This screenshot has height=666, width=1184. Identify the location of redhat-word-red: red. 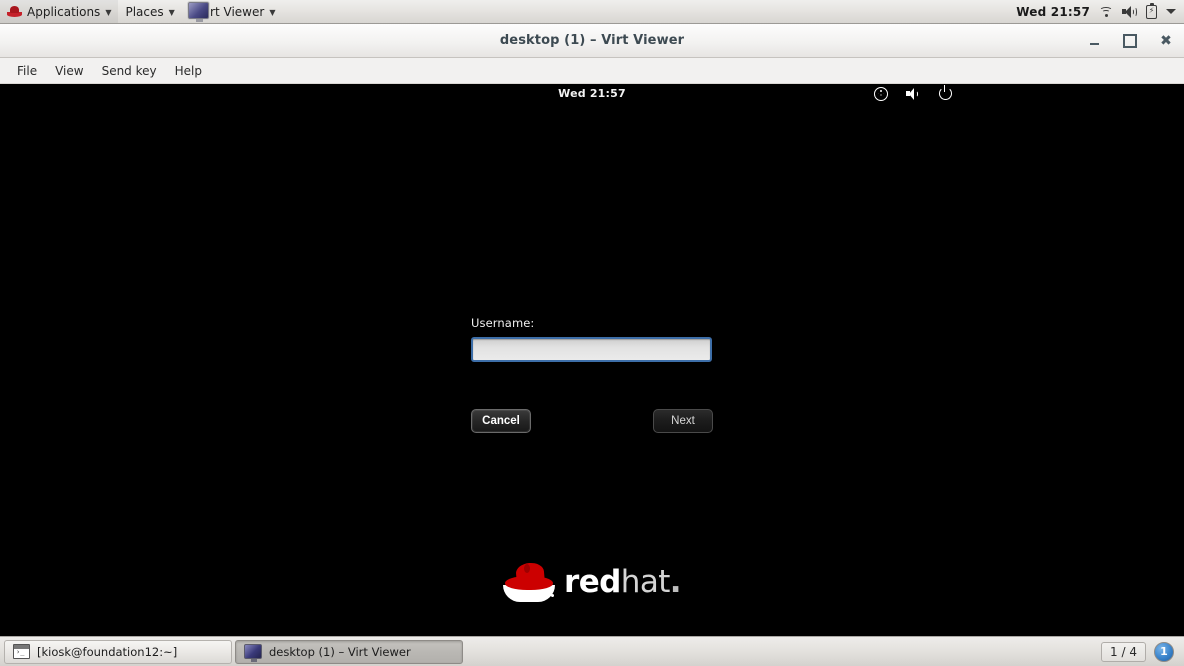
(592, 581).